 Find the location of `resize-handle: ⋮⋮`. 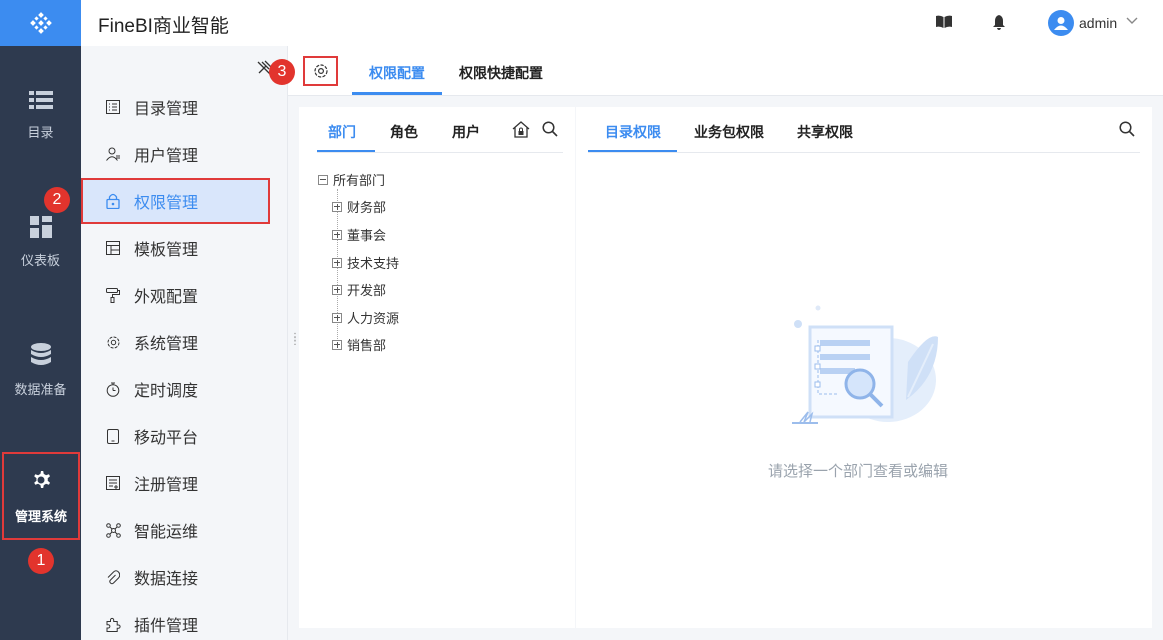

resize-handle: ⋮⋮ is located at coordinates (295, 340).